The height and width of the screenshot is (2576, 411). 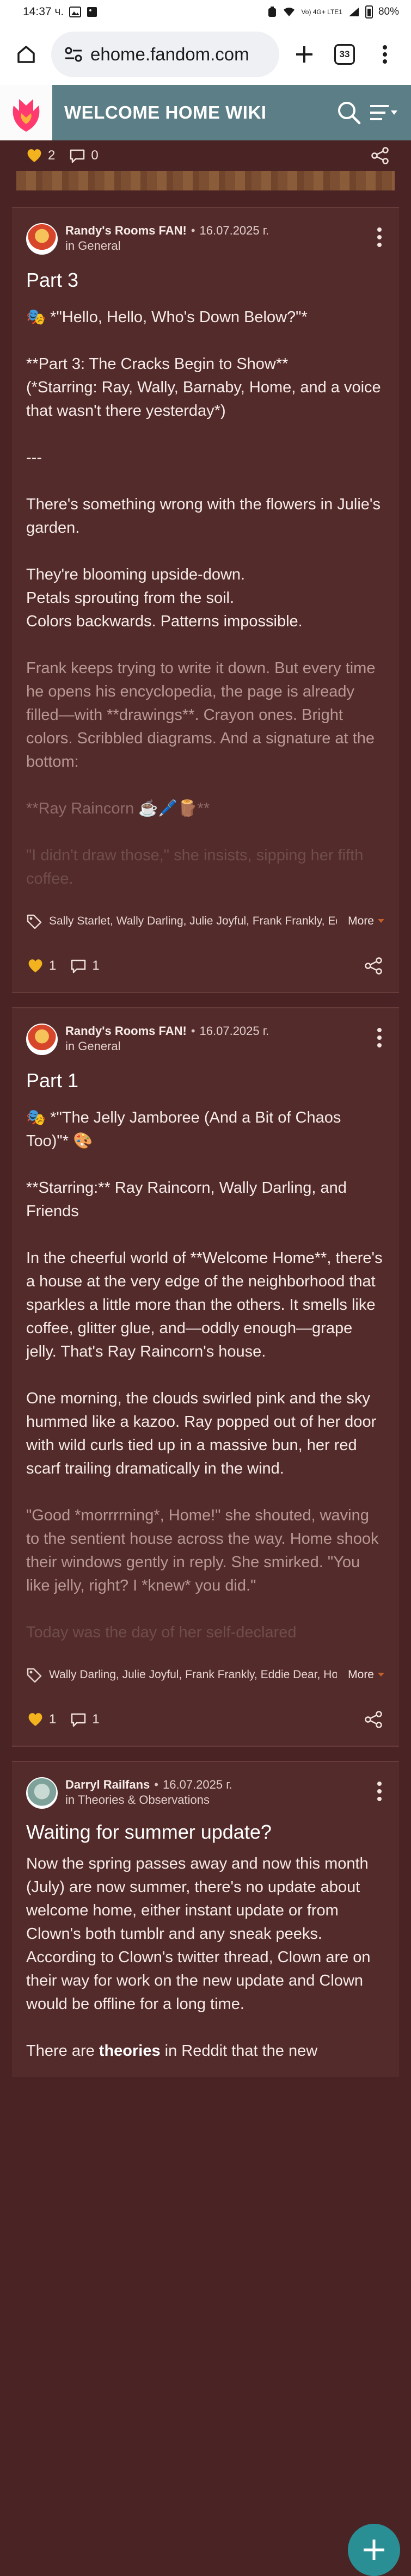 I want to click on site-settings-icon, so click(x=74, y=54).